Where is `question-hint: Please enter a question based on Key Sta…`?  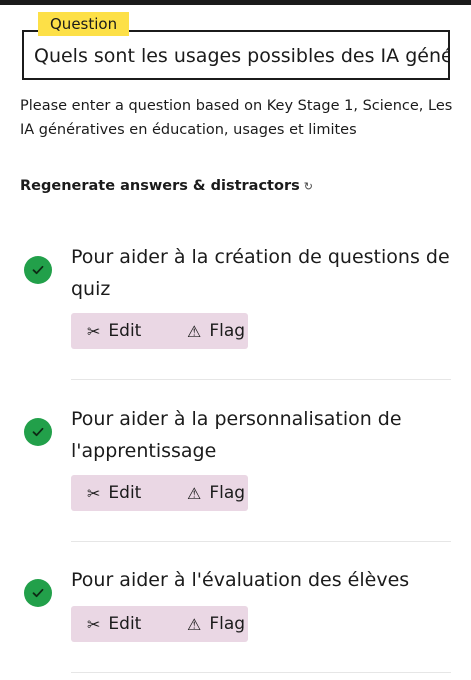
question-hint: Please enter a question based on Key Sta… is located at coordinates (236, 118).